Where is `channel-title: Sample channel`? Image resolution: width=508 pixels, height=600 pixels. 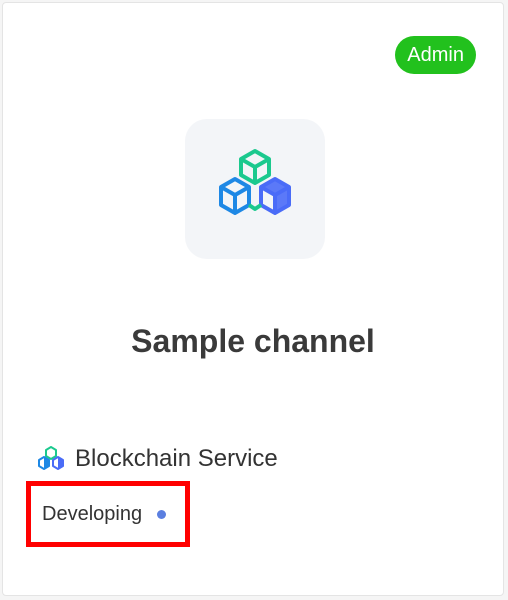
channel-title: Sample channel is located at coordinates (253, 341).